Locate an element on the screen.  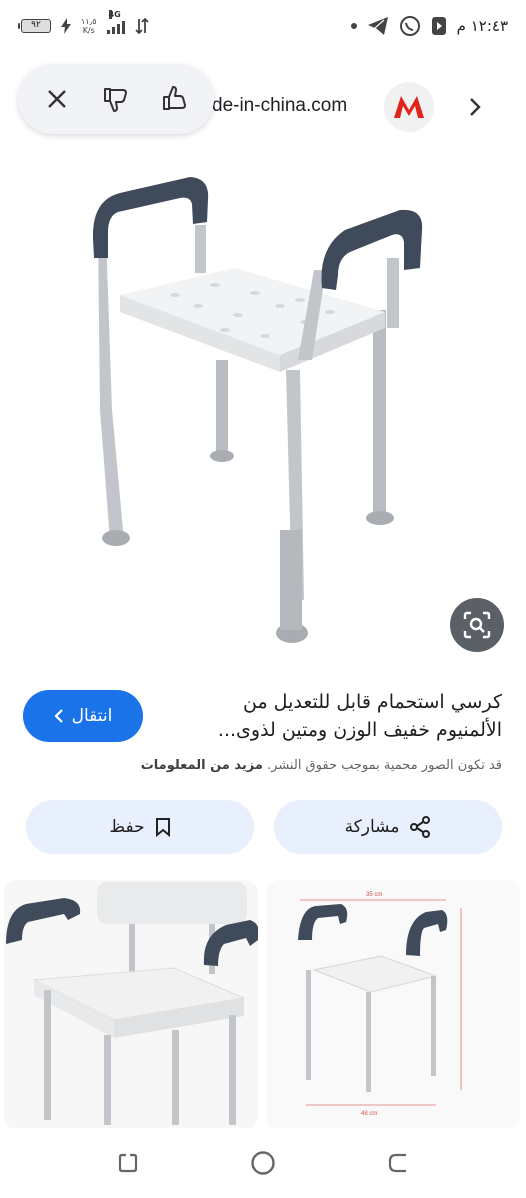
clock-text: ١٢:٤٣ م is located at coordinates (482, 26).